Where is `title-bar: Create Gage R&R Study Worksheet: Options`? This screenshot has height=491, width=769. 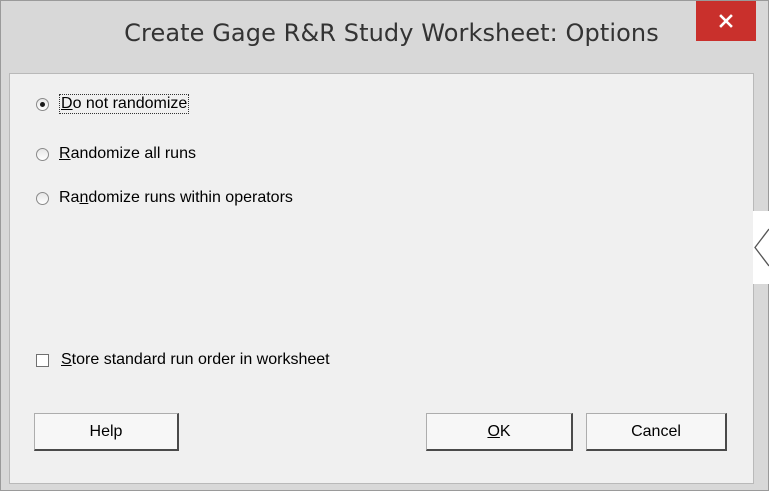 title-bar: Create Gage R&R Study Worksheet: Options is located at coordinates (384, 37).